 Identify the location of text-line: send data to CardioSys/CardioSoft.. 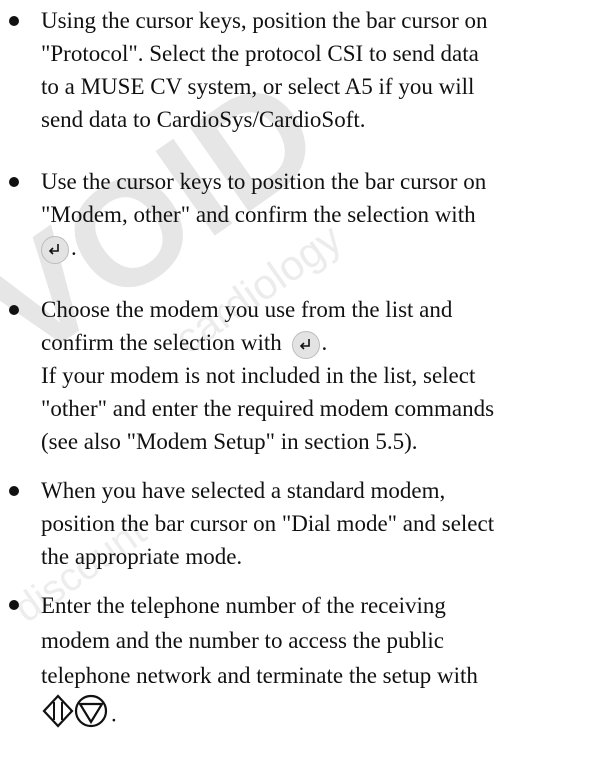
(203, 119).